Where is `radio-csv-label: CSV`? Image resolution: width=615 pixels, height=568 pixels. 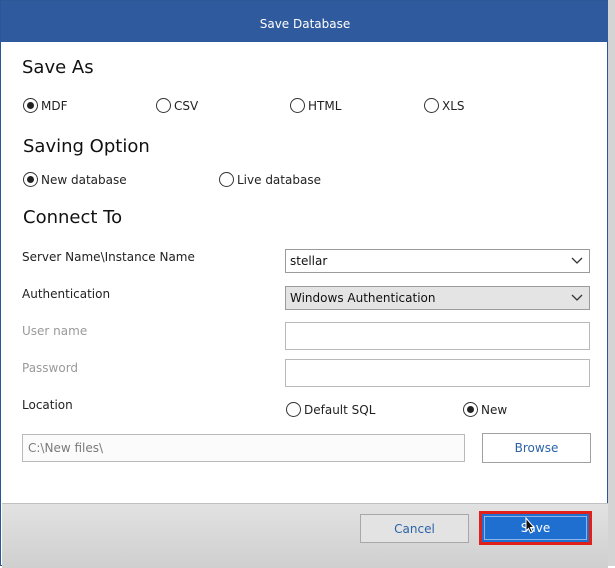 radio-csv-label: CSV is located at coordinates (186, 105).